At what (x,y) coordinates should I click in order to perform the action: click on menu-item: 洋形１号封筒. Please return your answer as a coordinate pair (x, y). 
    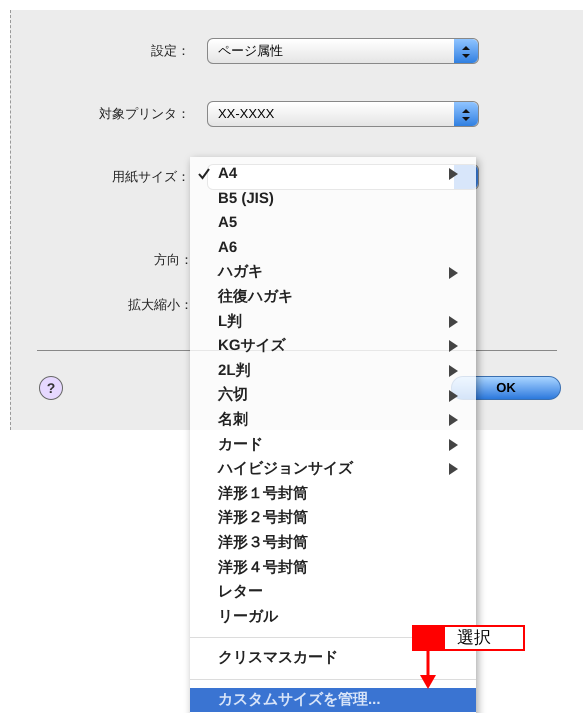
    Looking at the image, I should click on (333, 494).